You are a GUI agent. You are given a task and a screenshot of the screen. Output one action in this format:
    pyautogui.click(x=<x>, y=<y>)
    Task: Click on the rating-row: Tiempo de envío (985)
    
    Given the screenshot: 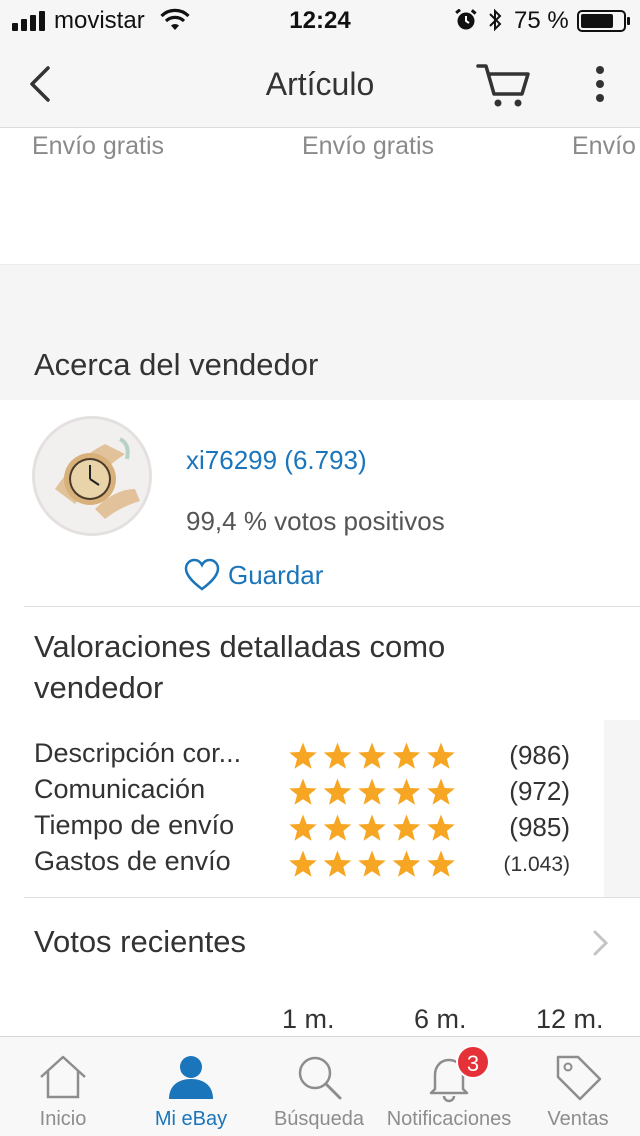 What is the action you would take?
    pyautogui.click(x=302, y=828)
    